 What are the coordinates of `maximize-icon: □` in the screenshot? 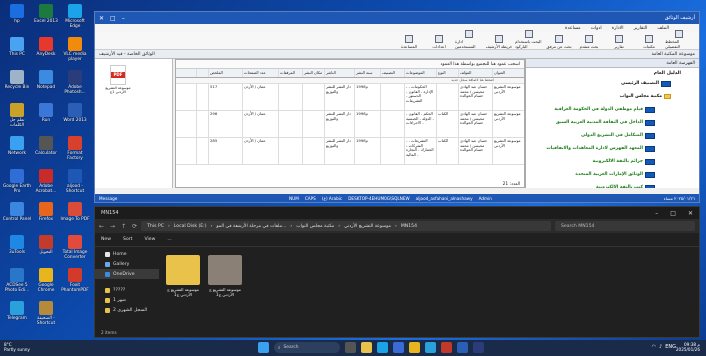 It's located at (113, 18).